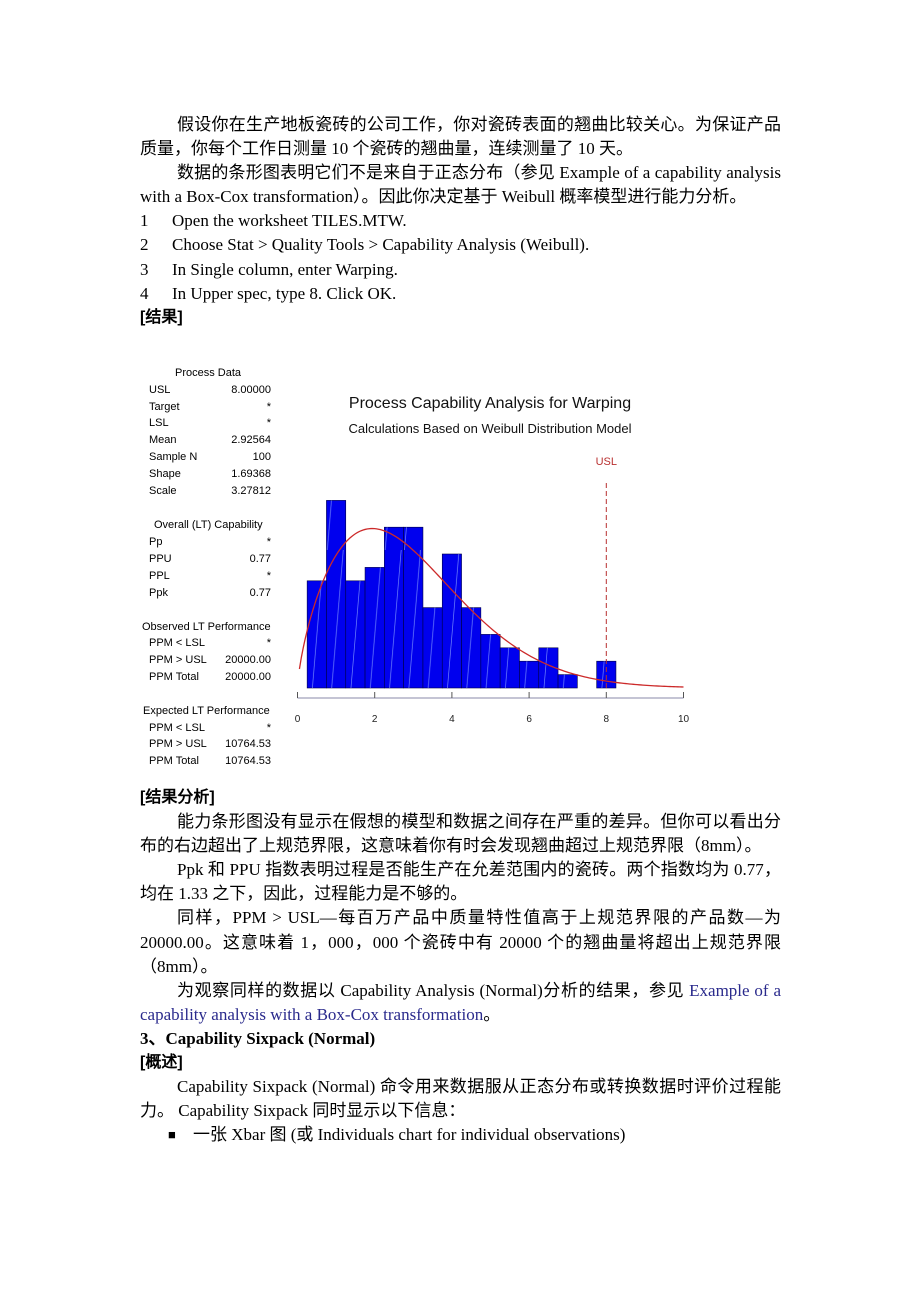 This screenshot has height=1302, width=920. Describe the element at coordinates (606, 462) in the screenshot. I see `usl-label: USL` at that location.